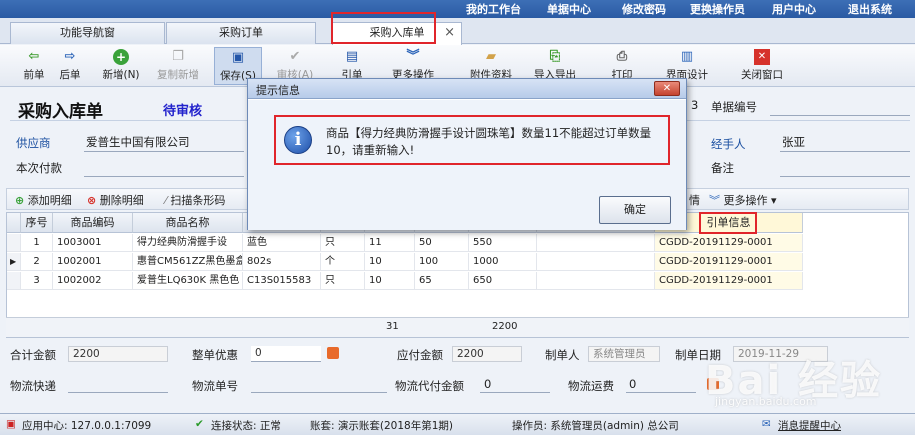 The height and width of the screenshot is (435, 915). I want to click on delete-detail-label: 删除明细, so click(121, 200).